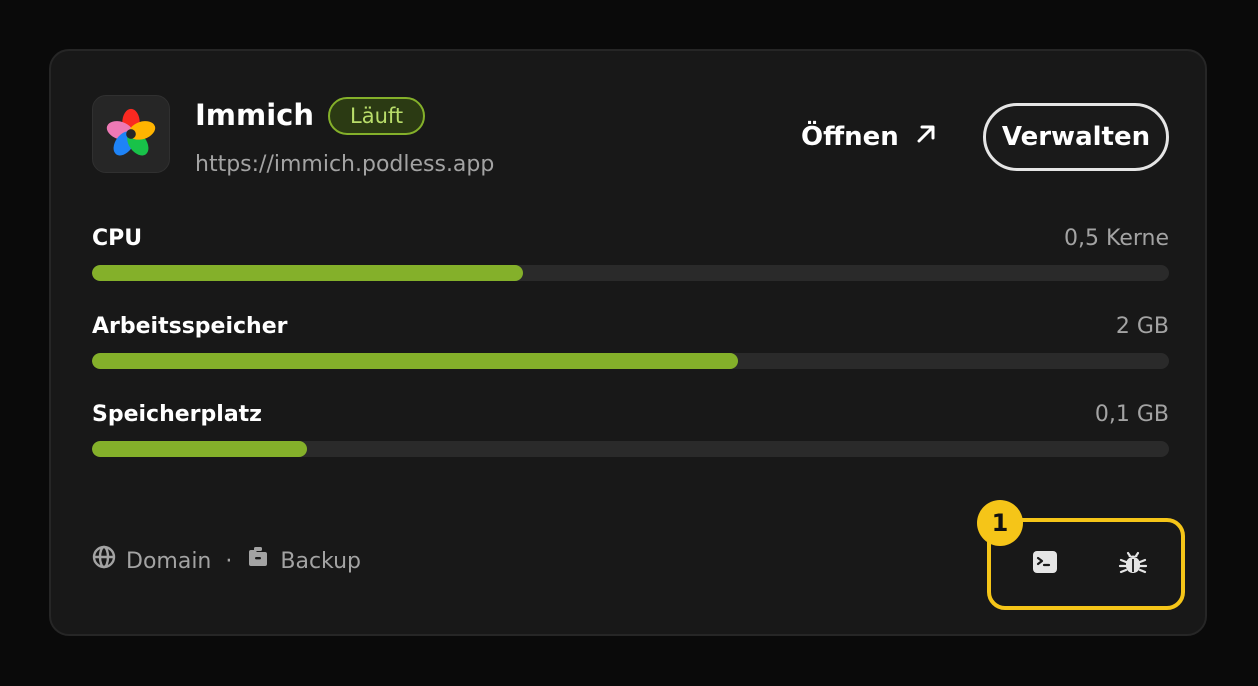  What do you see at coordinates (200, 449) in the screenshot?
I see `storage-usage-bar-fill` at bounding box center [200, 449].